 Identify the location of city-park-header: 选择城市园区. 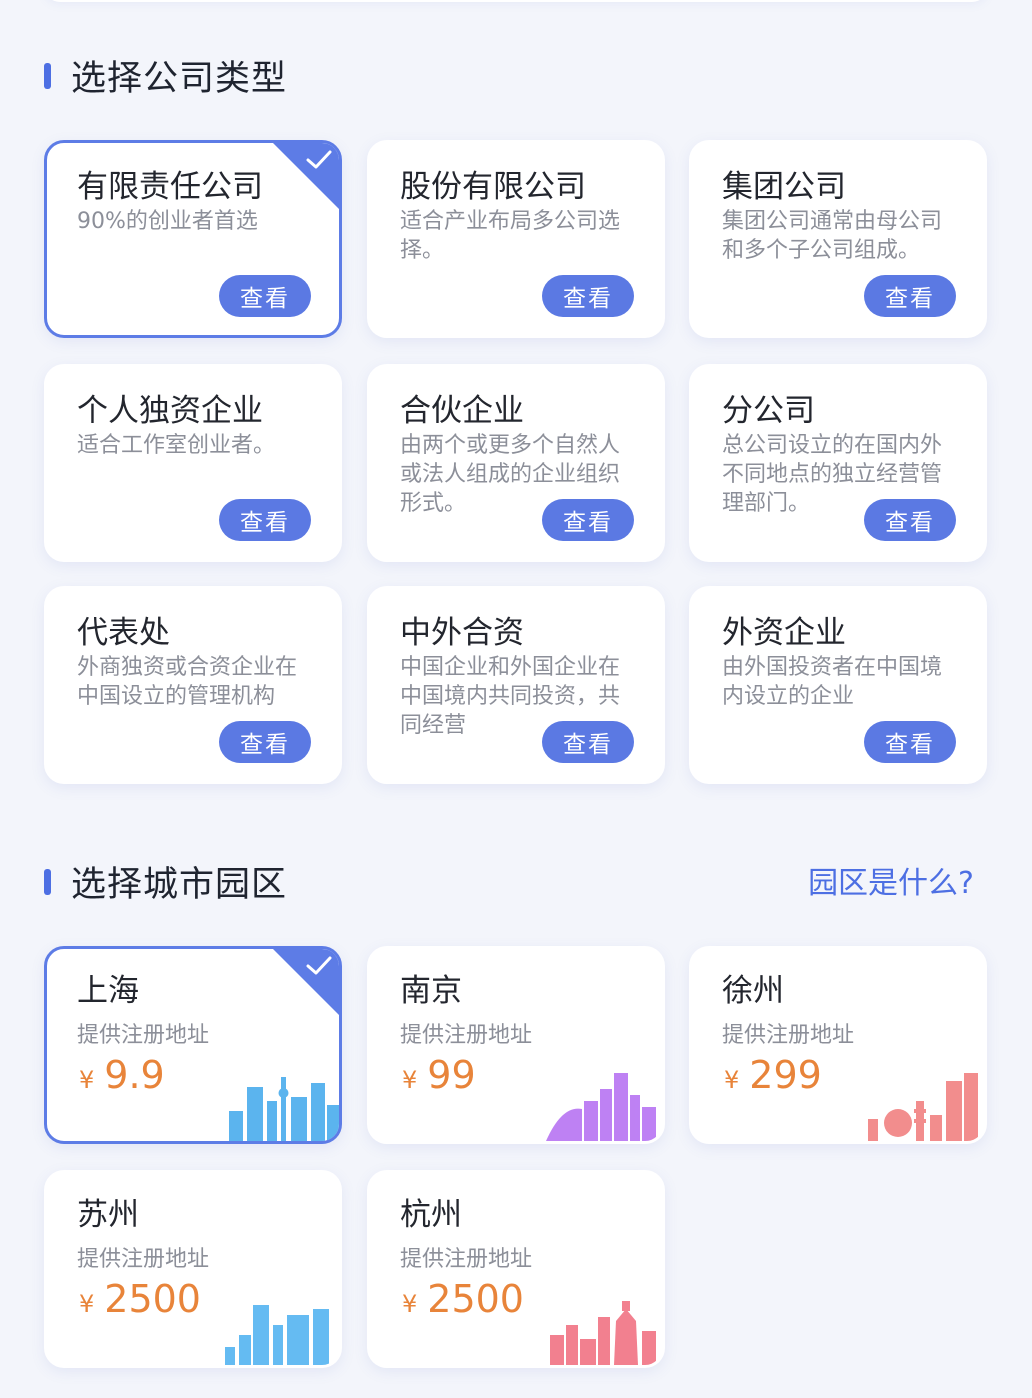
(165, 881).